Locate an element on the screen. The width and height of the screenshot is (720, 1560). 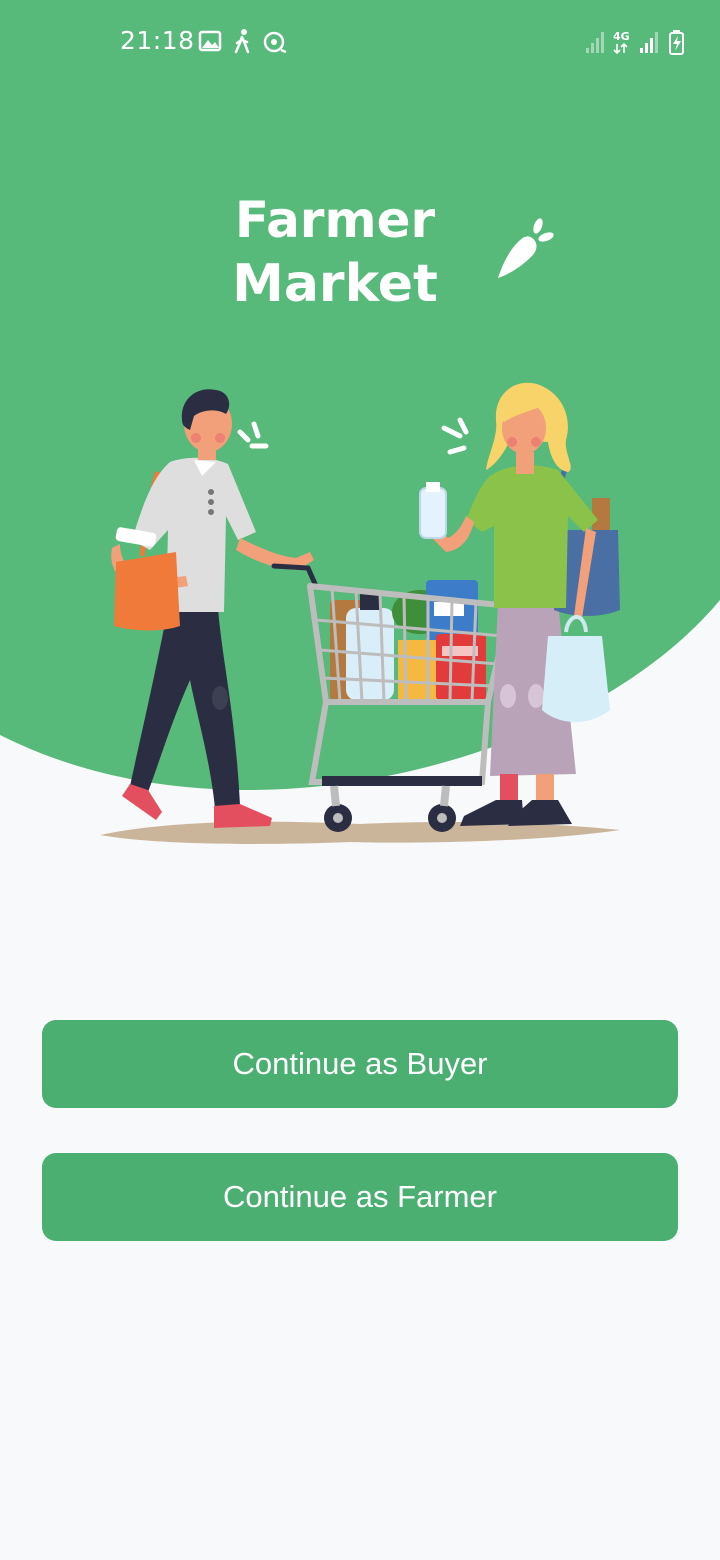
status-bar: 21:18 4G is located at coordinates (360, 42).